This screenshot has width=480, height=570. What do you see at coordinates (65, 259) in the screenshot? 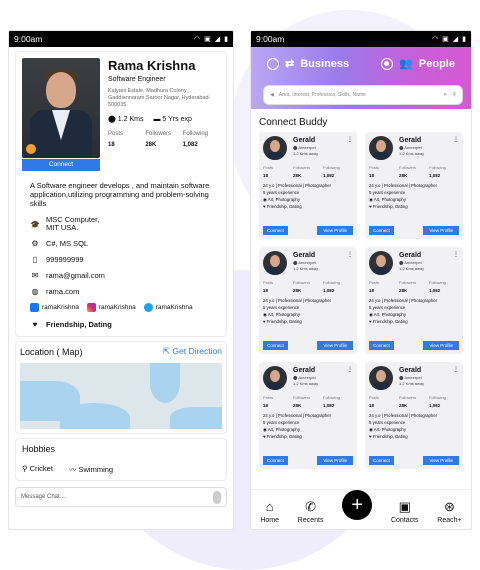
I see `phone-number: 999999999` at bounding box center [65, 259].